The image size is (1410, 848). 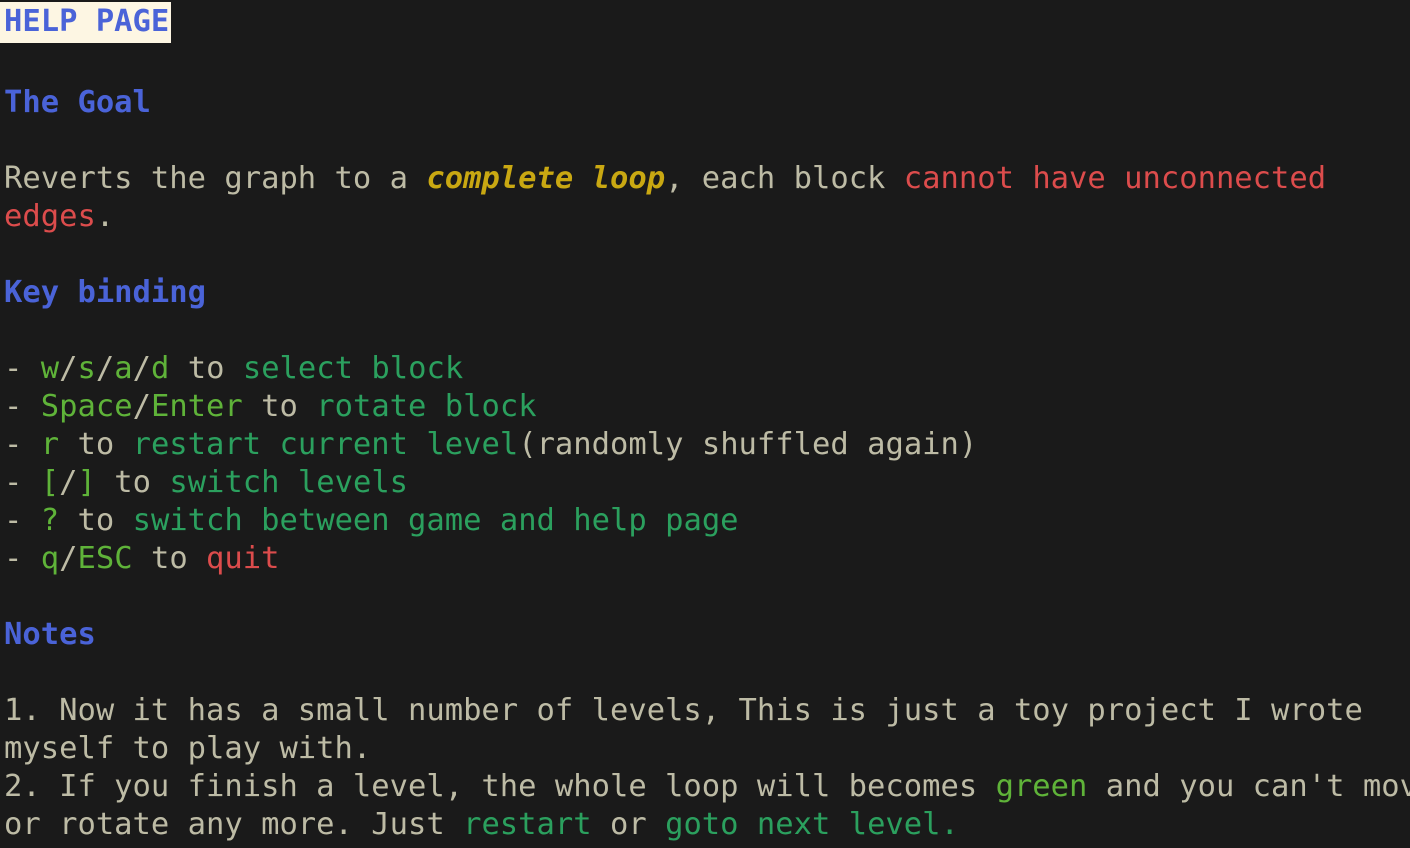 What do you see at coordinates (234, 824) in the screenshot?
I see `note-2-text-3: or rotate any more. Just` at bounding box center [234, 824].